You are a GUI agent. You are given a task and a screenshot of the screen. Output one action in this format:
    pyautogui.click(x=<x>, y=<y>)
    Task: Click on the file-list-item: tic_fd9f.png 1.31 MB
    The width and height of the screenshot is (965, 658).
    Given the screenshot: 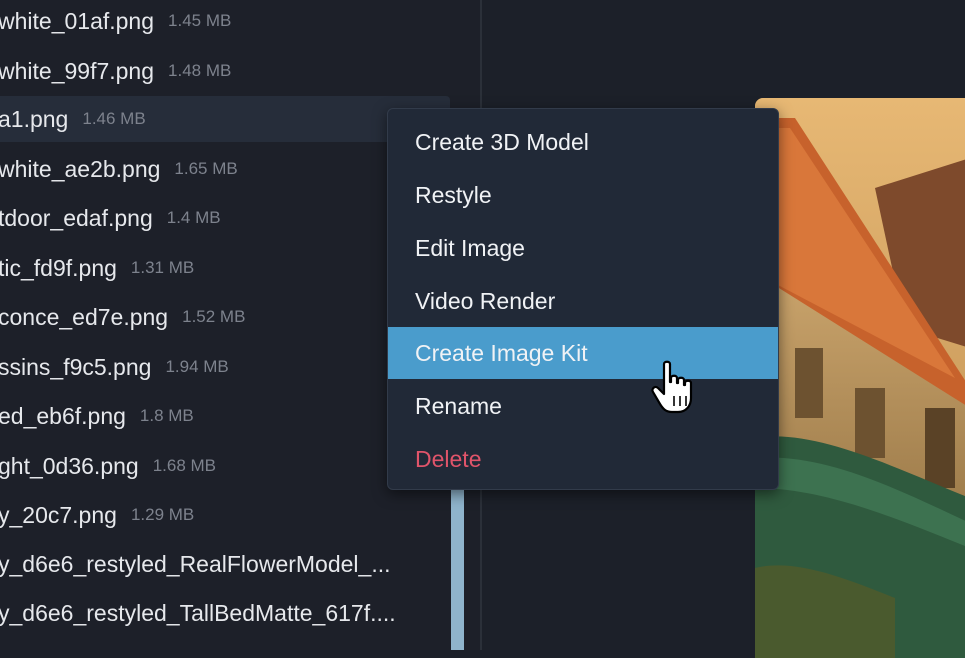 What is the action you would take?
    pyautogui.click(x=225, y=268)
    